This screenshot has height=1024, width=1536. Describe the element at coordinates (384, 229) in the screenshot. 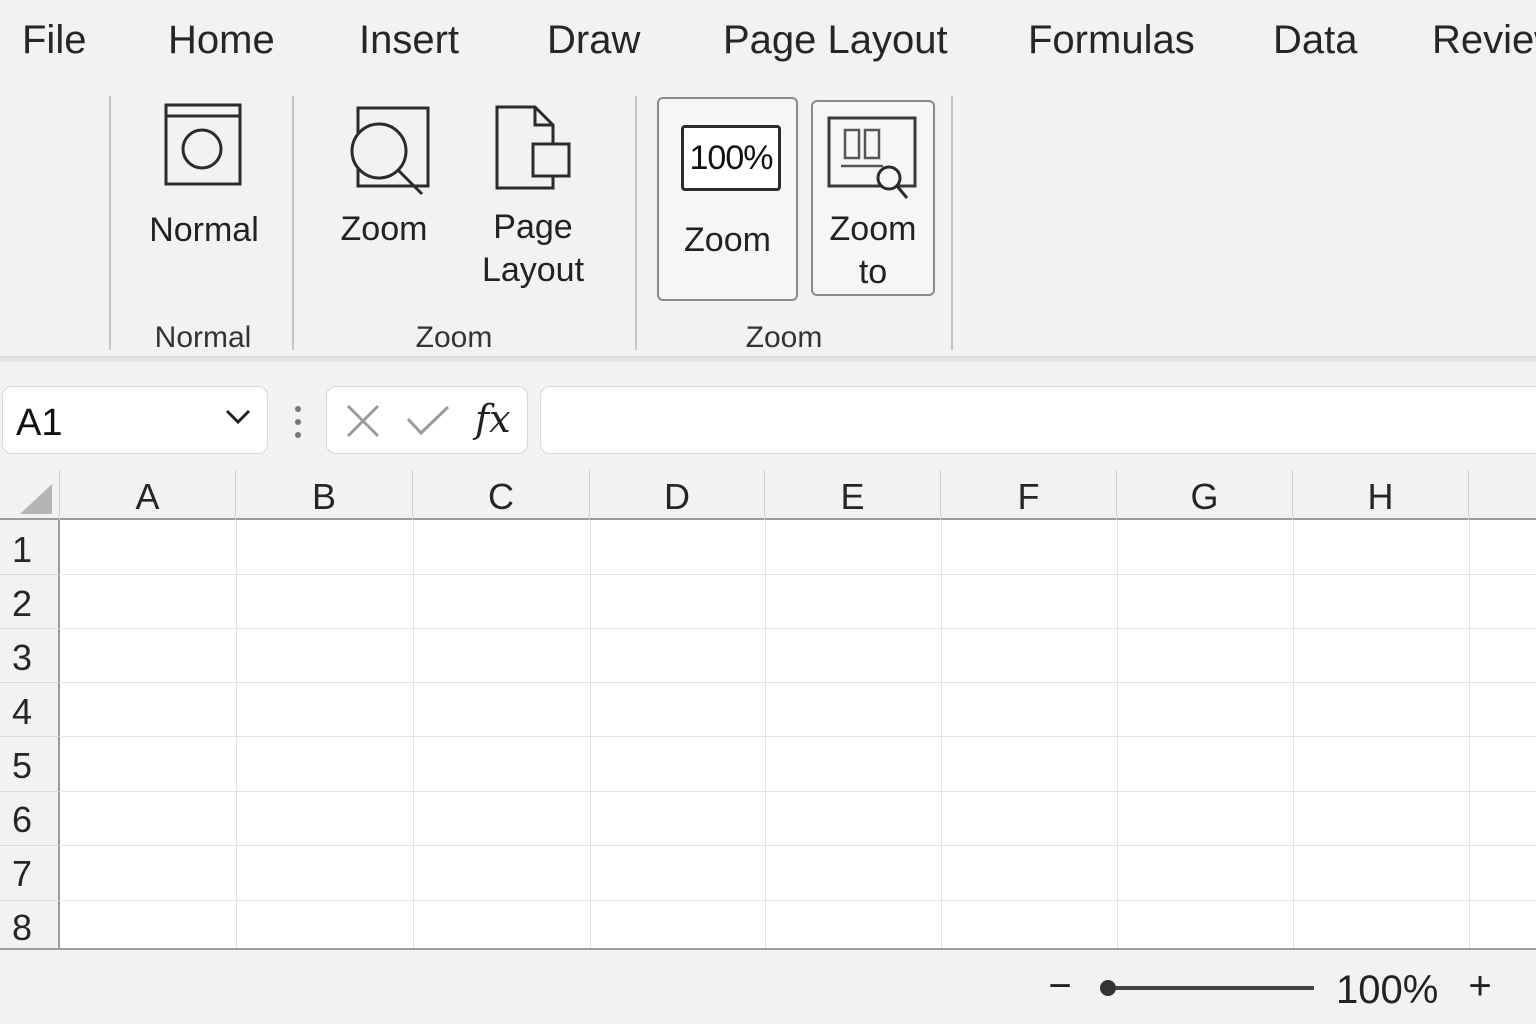

I see `zoom-button-label: Zoom` at that location.